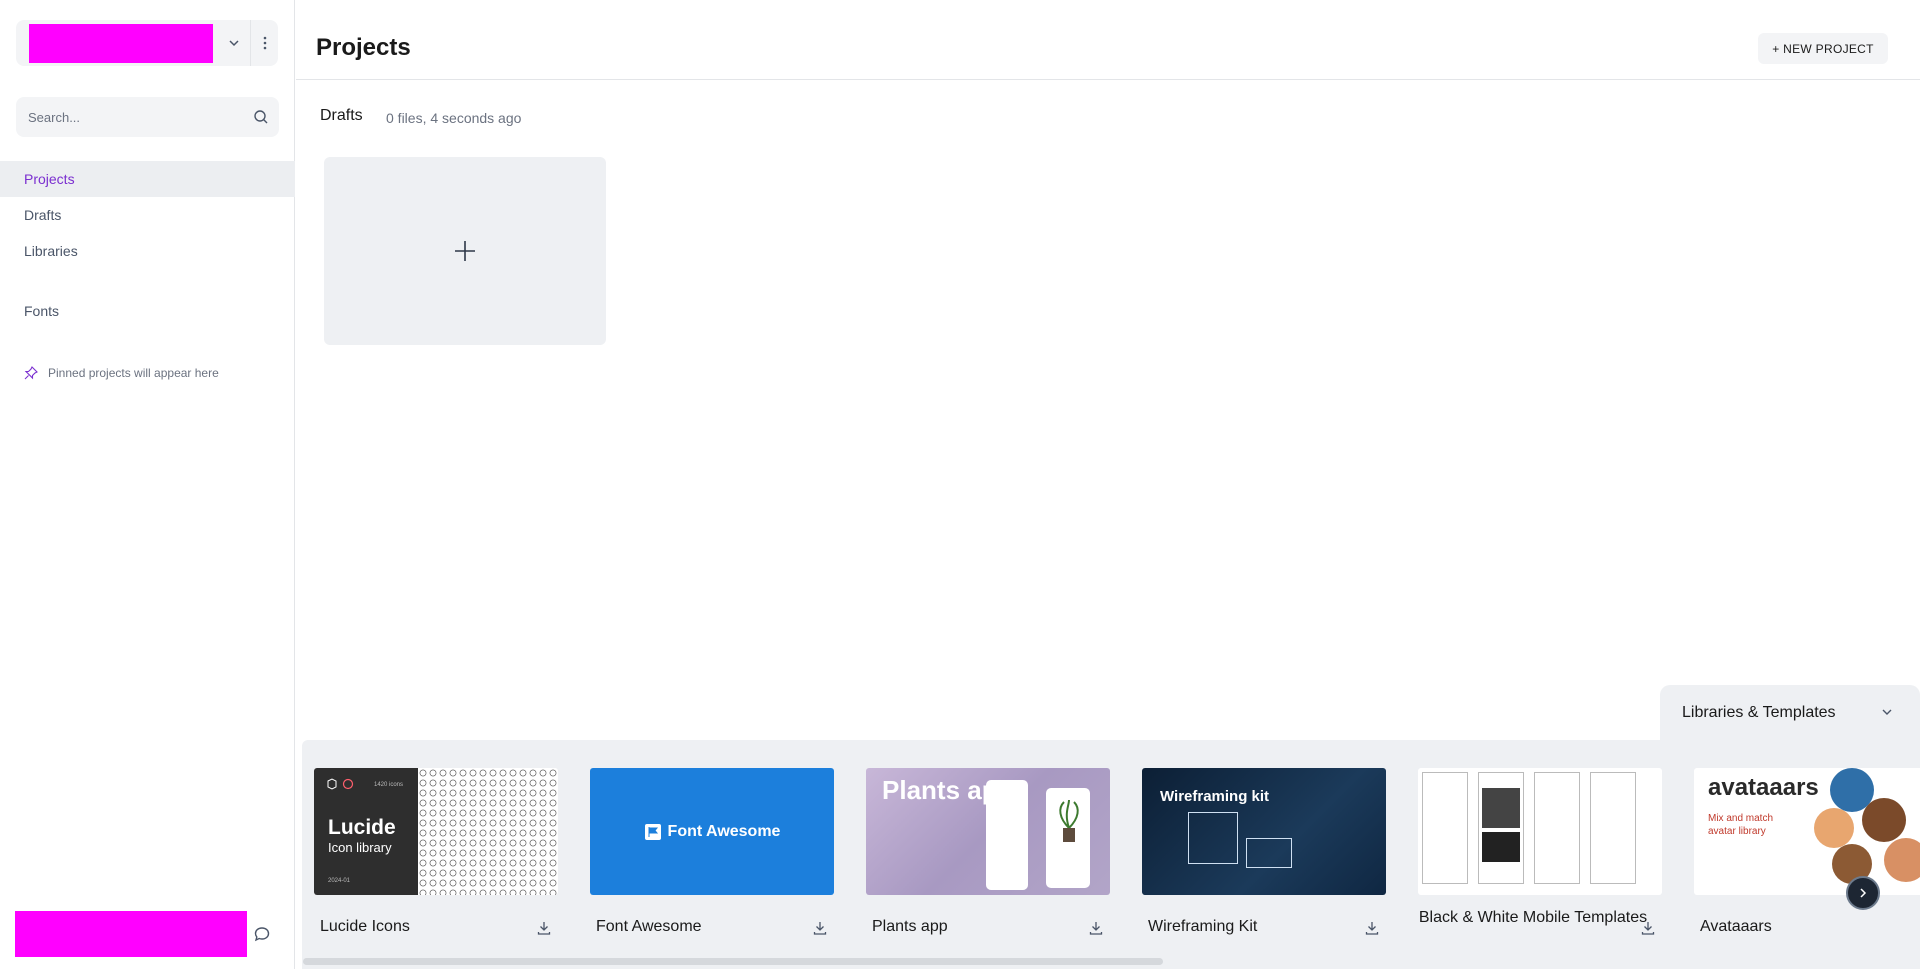  I want to click on thumb-title: Wireframing kit, so click(1215, 796).